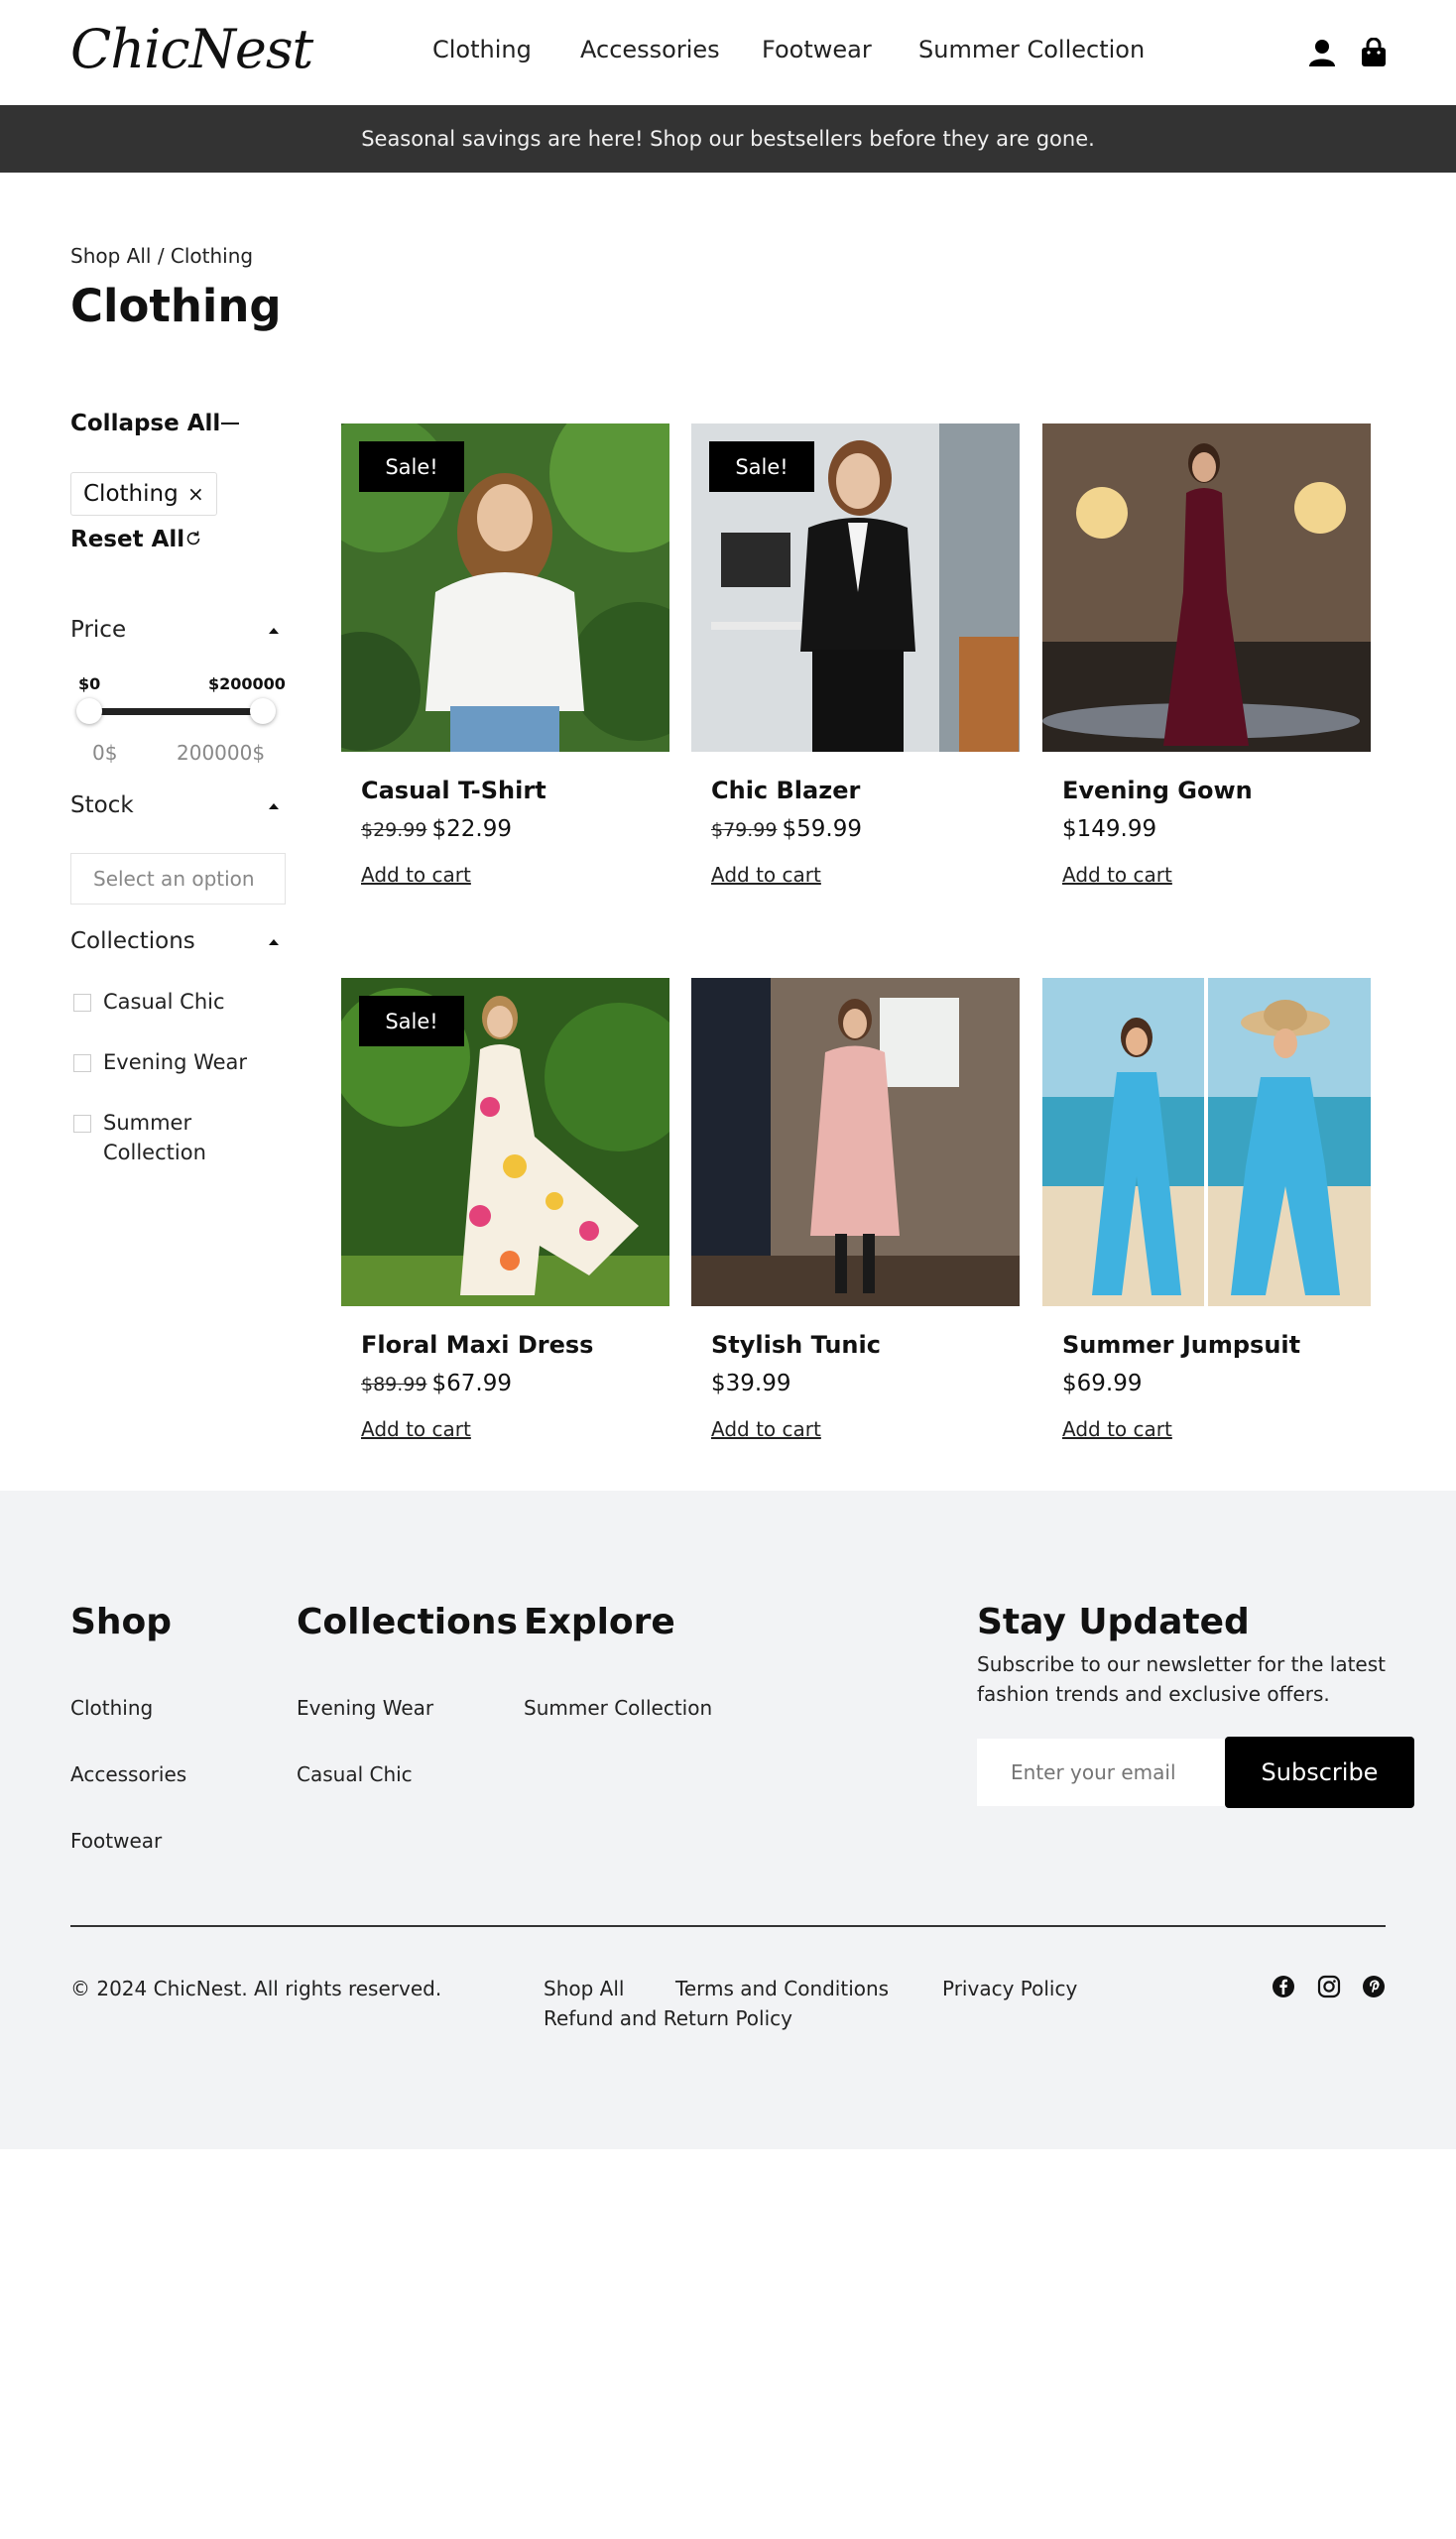  What do you see at coordinates (176, 306) in the screenshot?
I see `page-title: Clothing` at bounding box center [176, 306].